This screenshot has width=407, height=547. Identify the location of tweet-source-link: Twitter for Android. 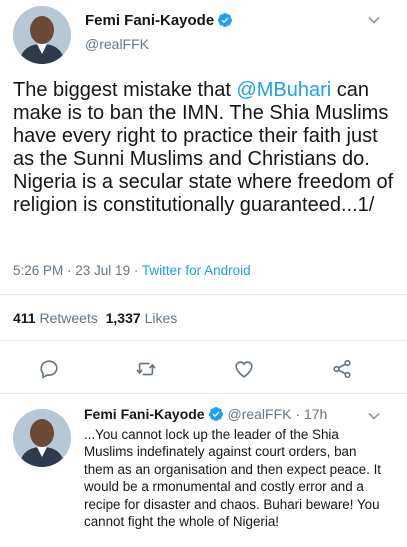
(196, 270).